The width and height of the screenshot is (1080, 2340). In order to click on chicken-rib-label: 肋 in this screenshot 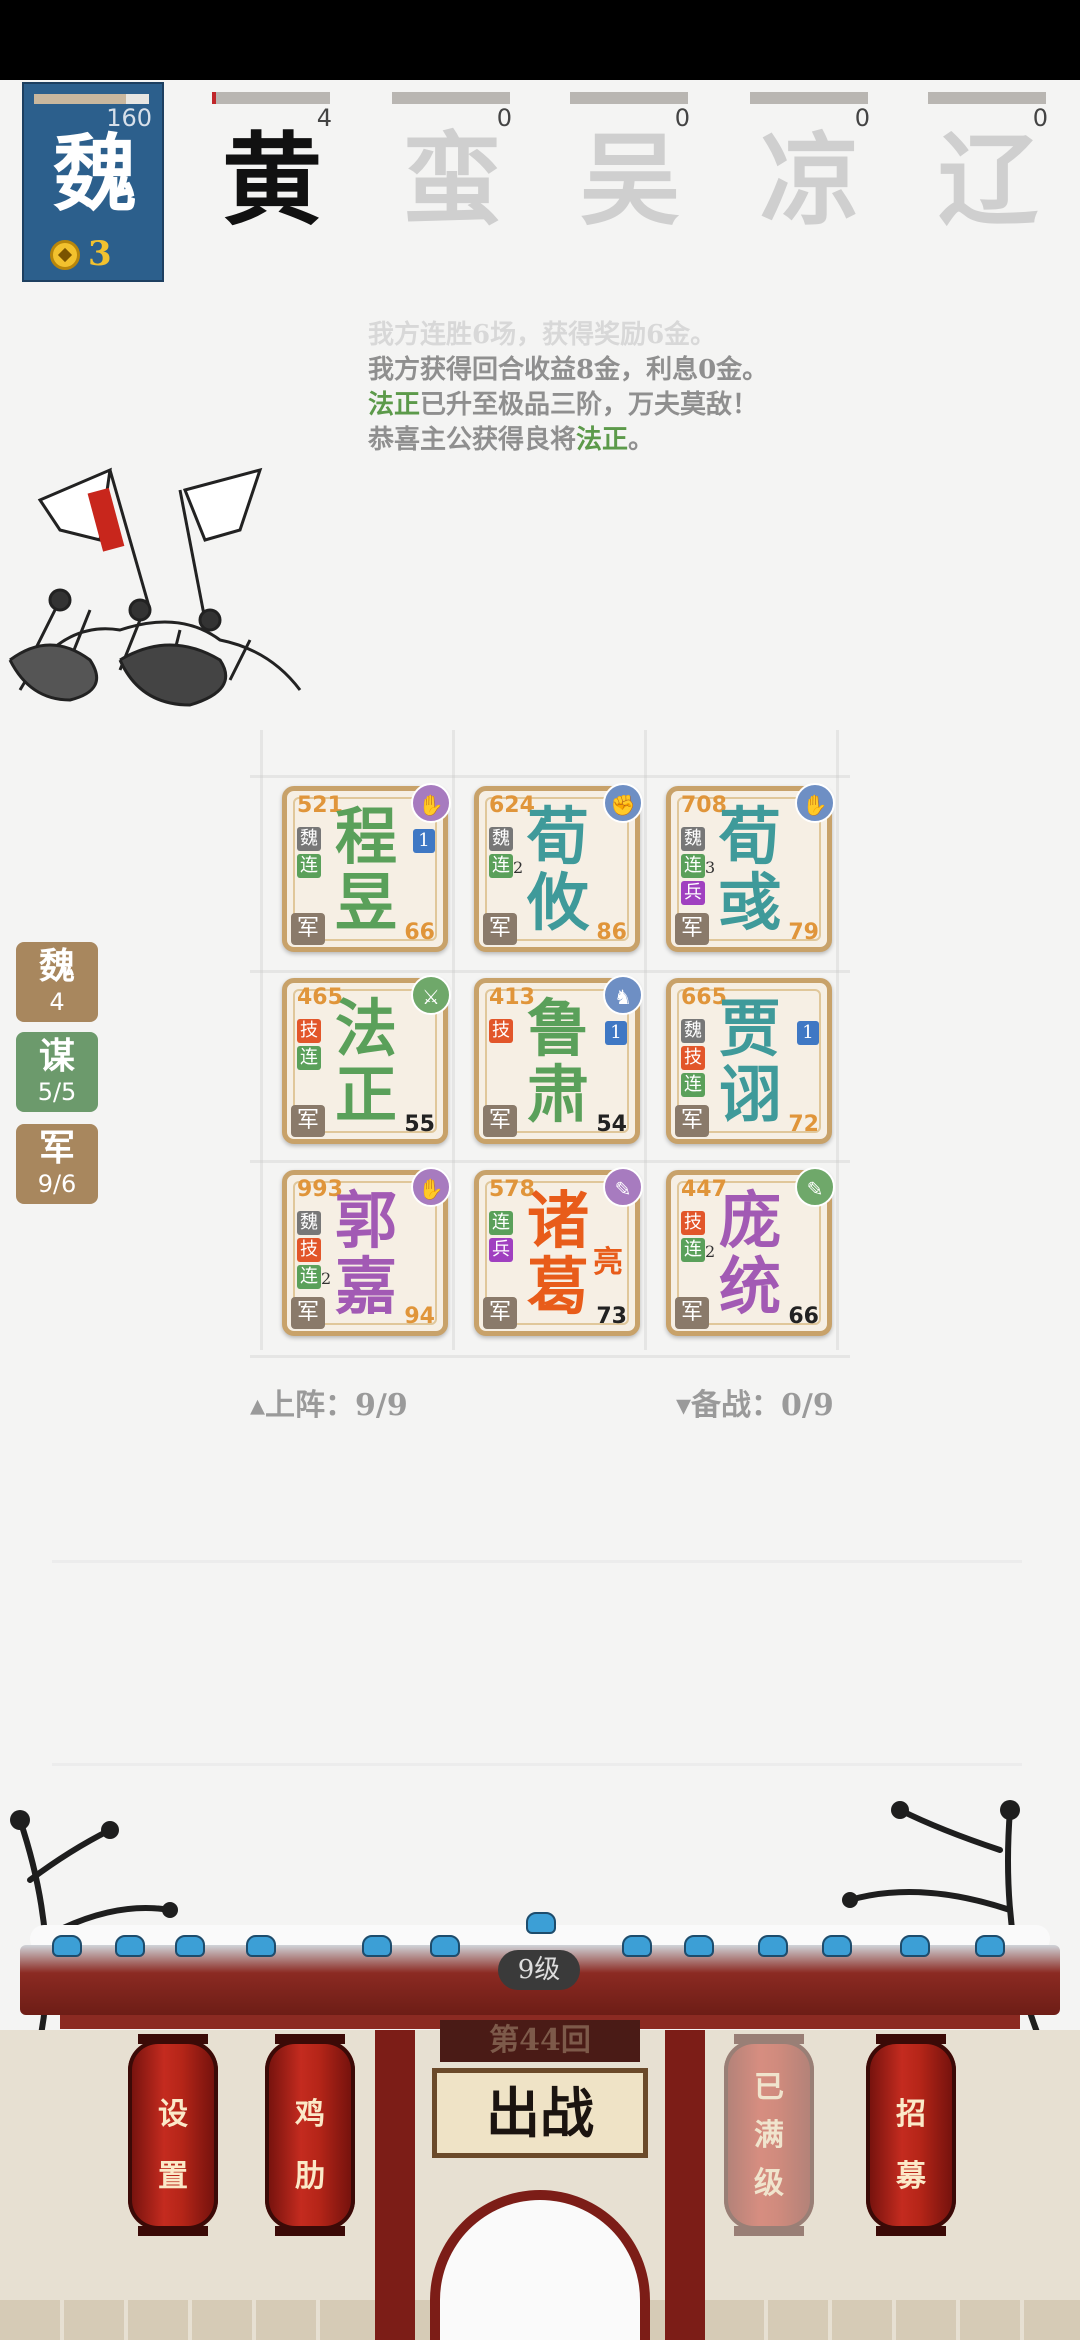, I will do `click(310, 2176)`.